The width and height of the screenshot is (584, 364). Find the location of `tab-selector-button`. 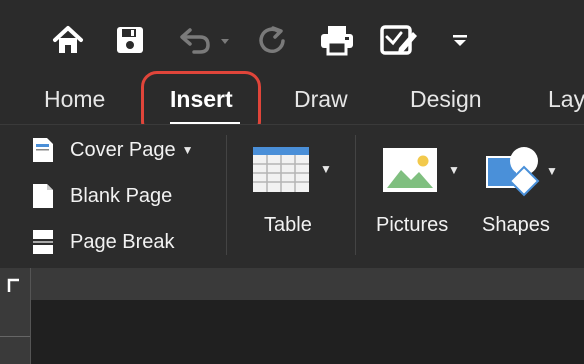

tab-selector-button is located at coordinates (15, 284).